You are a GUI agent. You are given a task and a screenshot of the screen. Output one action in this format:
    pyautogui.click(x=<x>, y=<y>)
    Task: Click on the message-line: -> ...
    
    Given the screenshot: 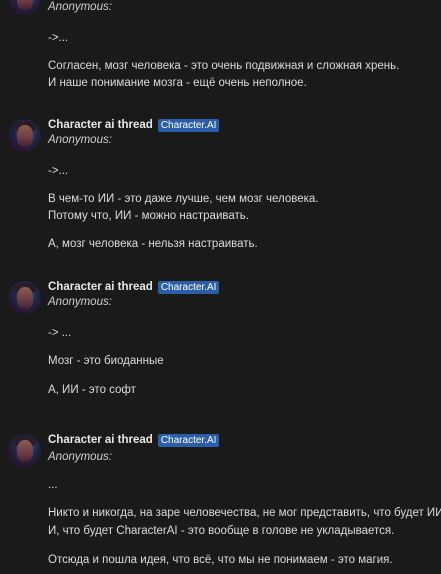 What is the action you would take?
    pyautogui.click(x=60, y=333)
    